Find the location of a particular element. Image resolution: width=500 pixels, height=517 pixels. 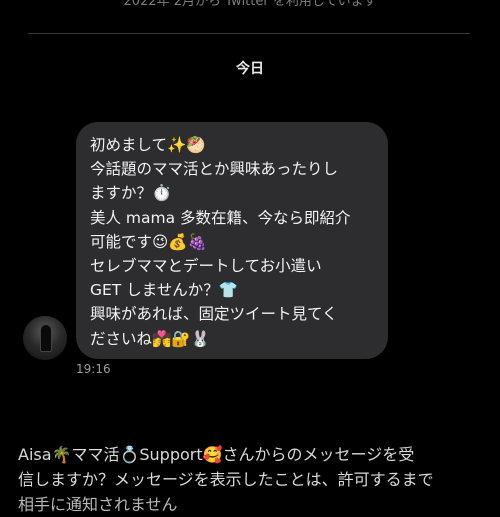

request-line-1: Aisa🌴ママ活💍Support🥰さんからのメッセージを受 is located at coordinates (216, 454).